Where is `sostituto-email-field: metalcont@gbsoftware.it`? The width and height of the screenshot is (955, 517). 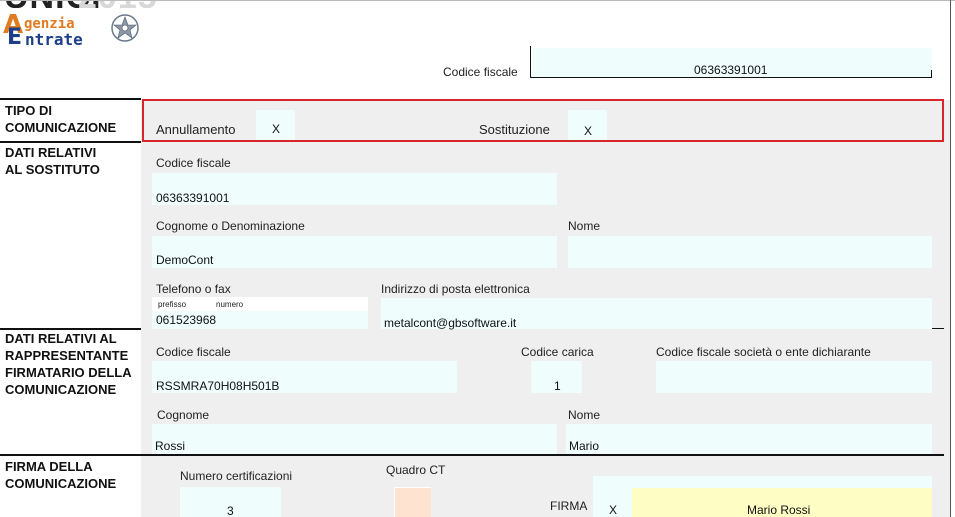 sostituto-email-field: metalcont@gbsoftware.it is located at coordinates (656, 314).